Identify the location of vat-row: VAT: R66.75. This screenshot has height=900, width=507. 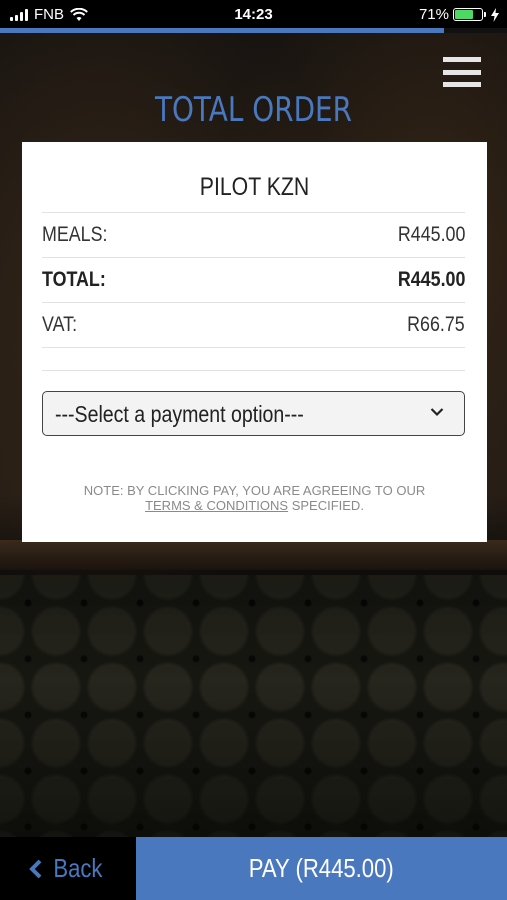
(253, 325).